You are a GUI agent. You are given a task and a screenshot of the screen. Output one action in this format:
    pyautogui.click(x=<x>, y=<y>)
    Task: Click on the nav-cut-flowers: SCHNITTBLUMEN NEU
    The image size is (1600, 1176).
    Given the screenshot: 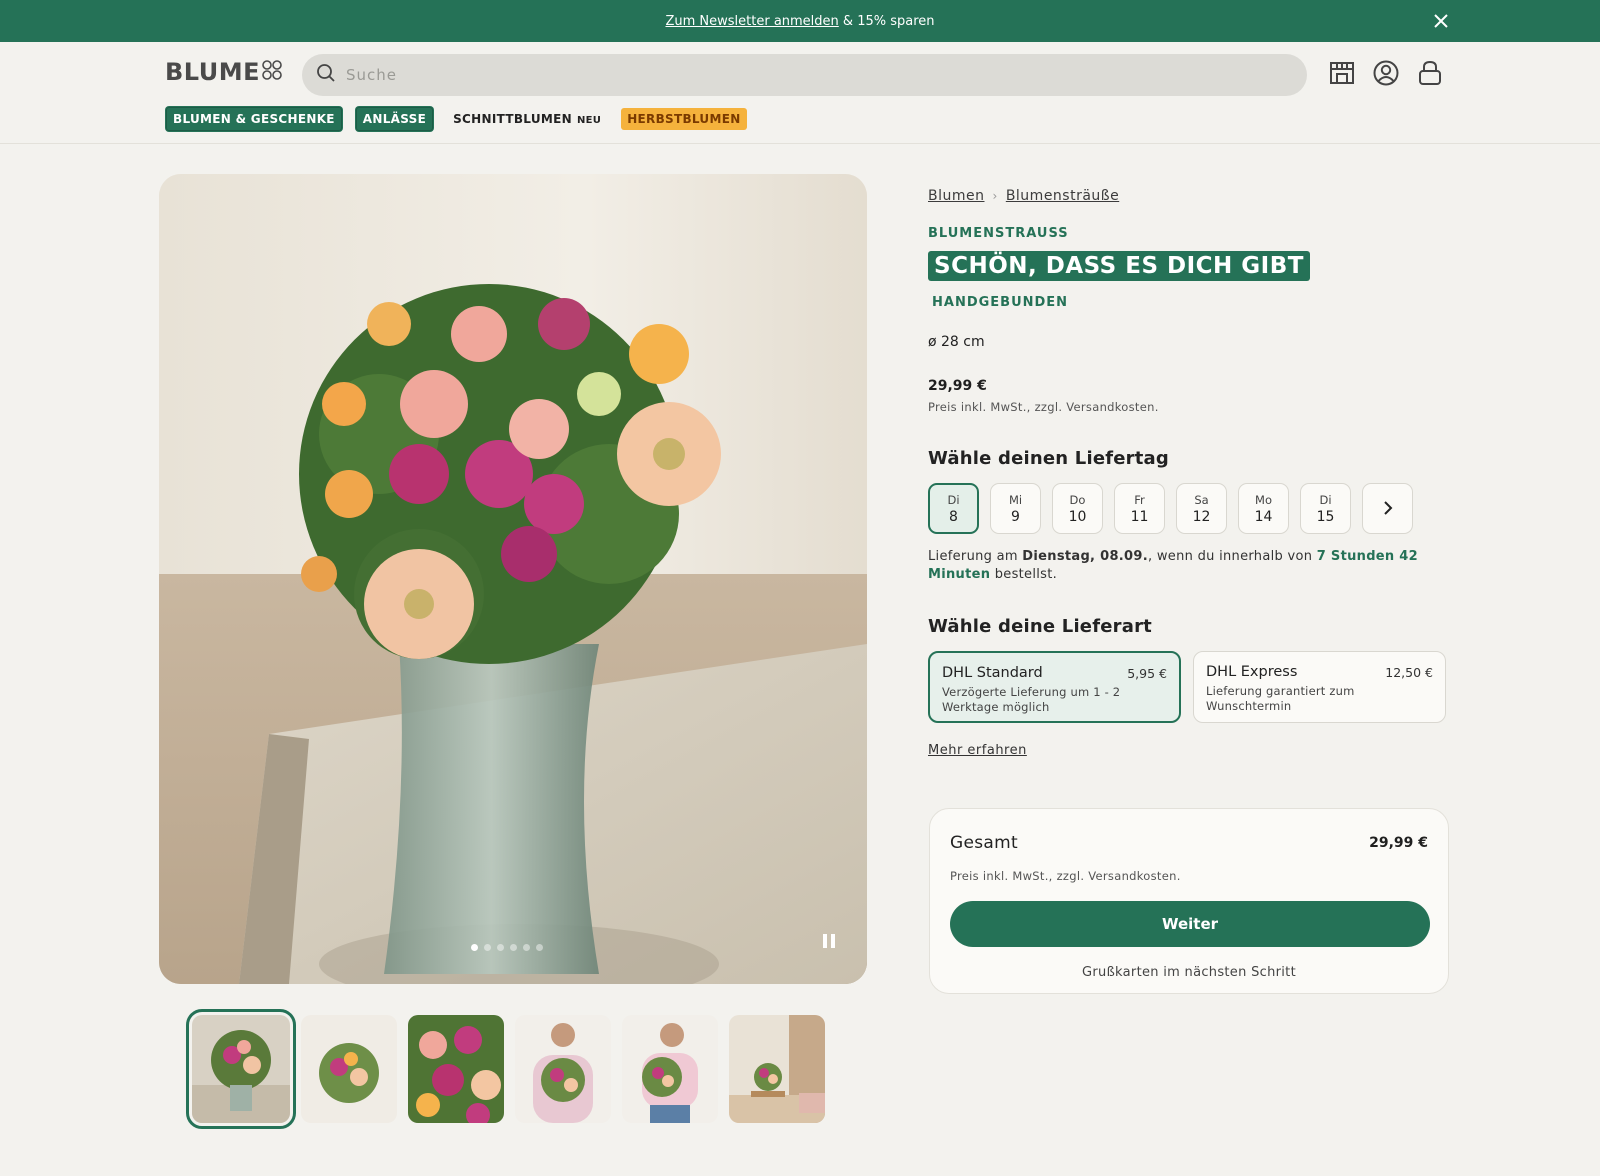 What is the action you would take?
    pyautogui.click(x=527, y=119)
    